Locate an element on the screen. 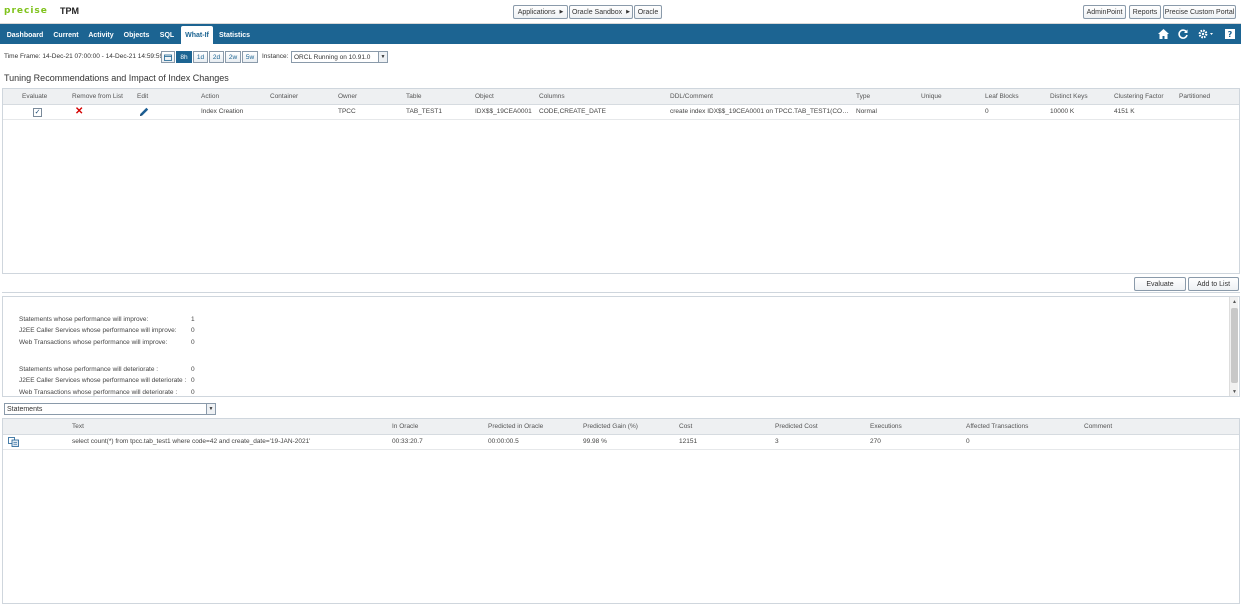  col-cost: Cost is located at coordinates (685, 426).